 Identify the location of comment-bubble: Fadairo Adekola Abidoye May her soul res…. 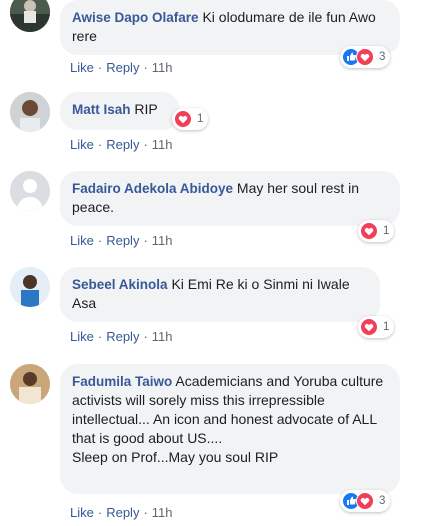
(230, 198).